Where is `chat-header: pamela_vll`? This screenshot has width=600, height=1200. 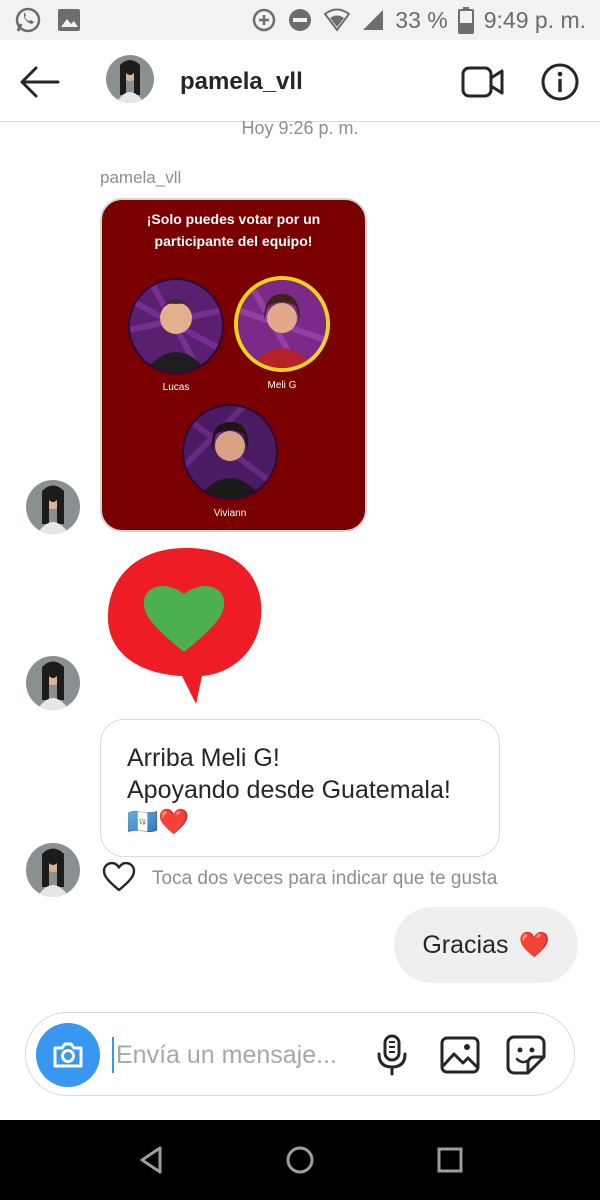 chat-header: pamela_vll is located at coordinates (300, 81).